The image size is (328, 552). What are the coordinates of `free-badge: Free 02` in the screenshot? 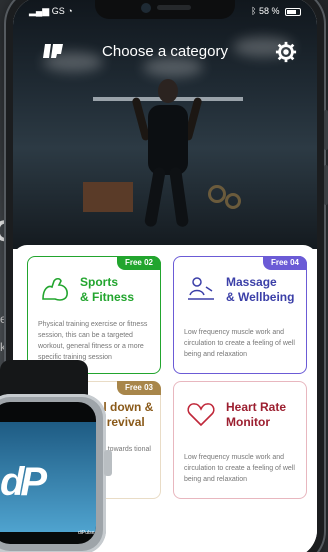 It's located at (138, 263).